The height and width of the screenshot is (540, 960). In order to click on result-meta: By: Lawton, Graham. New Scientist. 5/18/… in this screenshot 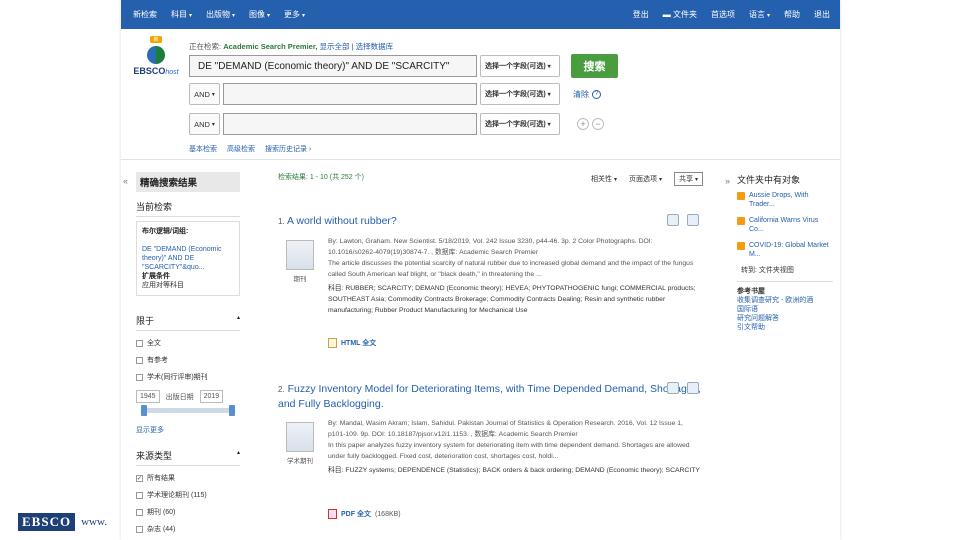, I will do `click(490, 247)`.